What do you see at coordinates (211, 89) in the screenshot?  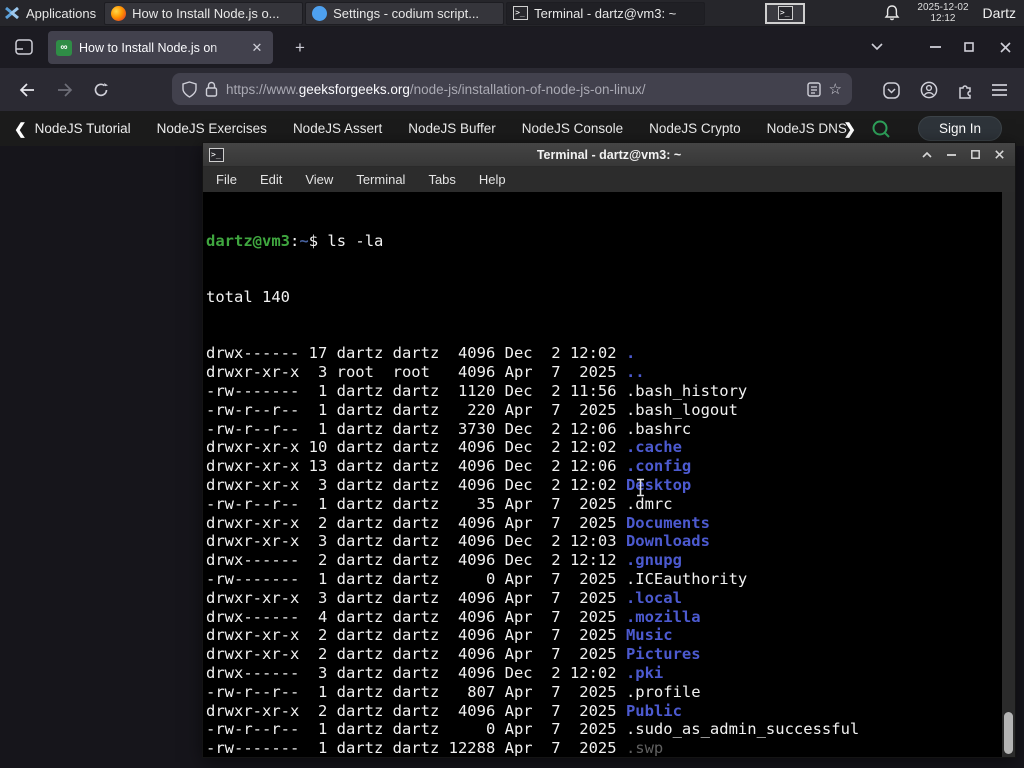 I see `lock-icon` at bounding box center [211, 89].